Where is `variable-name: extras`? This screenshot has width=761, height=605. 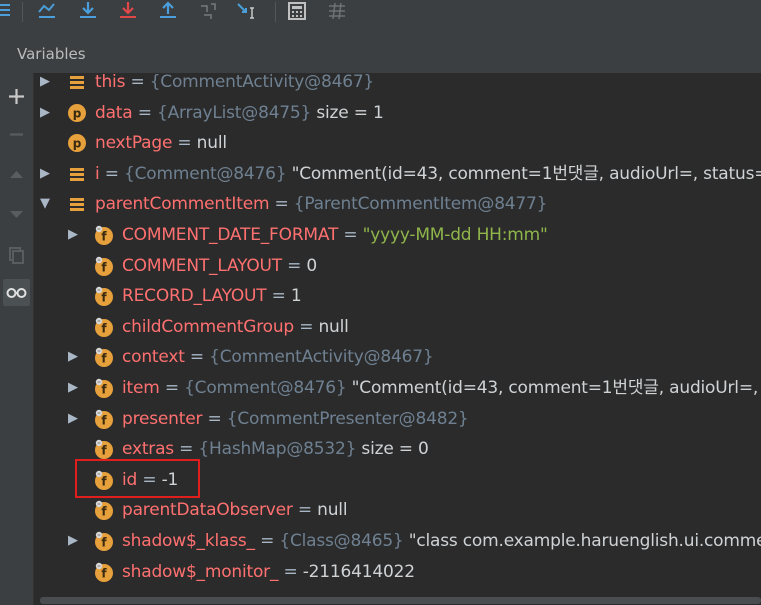 variable-name: extras is located at coordinates (148, 449).